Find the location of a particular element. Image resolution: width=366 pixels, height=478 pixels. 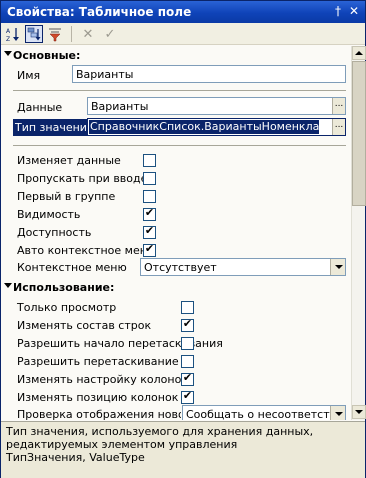

checkbox-row: Видимость ✔ is located at coordinates (176, 214).